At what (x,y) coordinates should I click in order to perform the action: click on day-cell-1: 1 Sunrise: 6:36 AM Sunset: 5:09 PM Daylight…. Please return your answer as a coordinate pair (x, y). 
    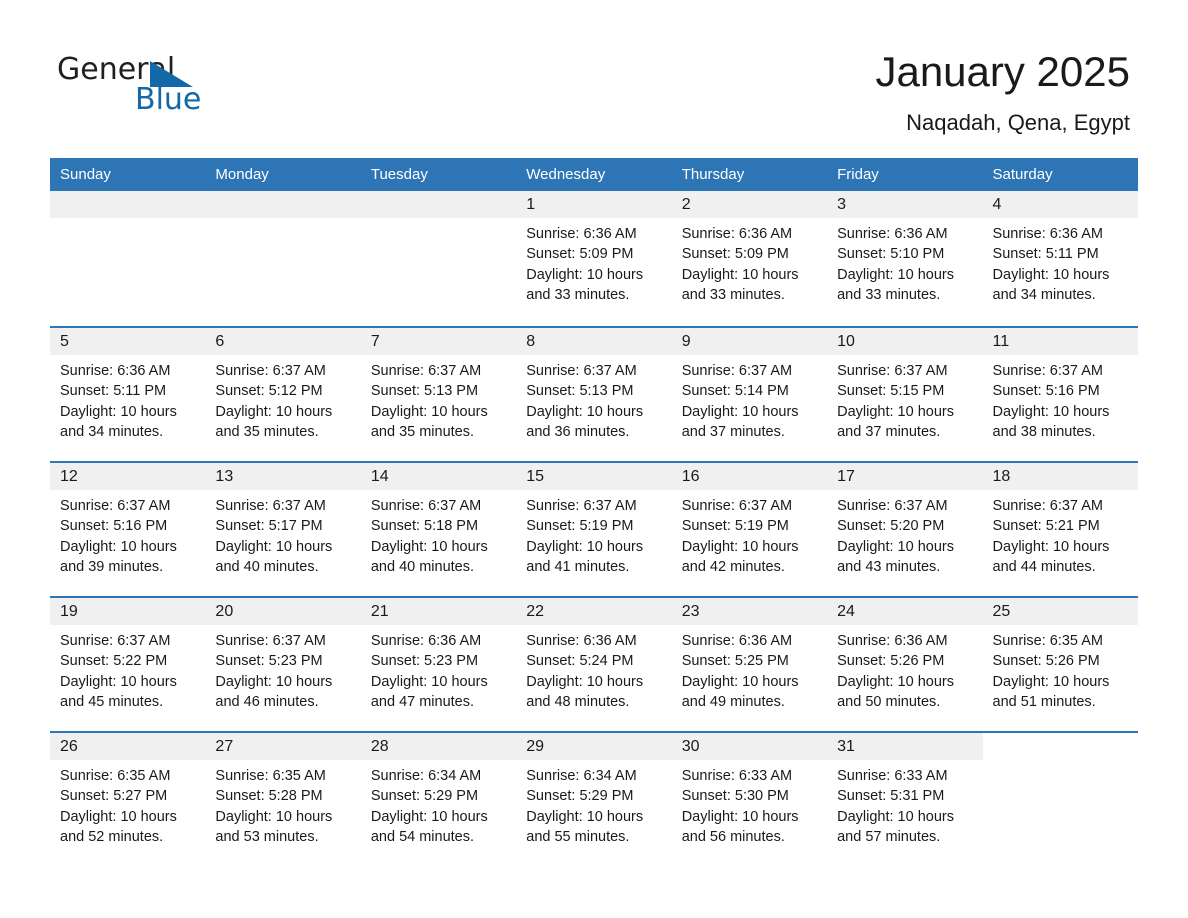
    Looking at the image, I should click on (594, 258).